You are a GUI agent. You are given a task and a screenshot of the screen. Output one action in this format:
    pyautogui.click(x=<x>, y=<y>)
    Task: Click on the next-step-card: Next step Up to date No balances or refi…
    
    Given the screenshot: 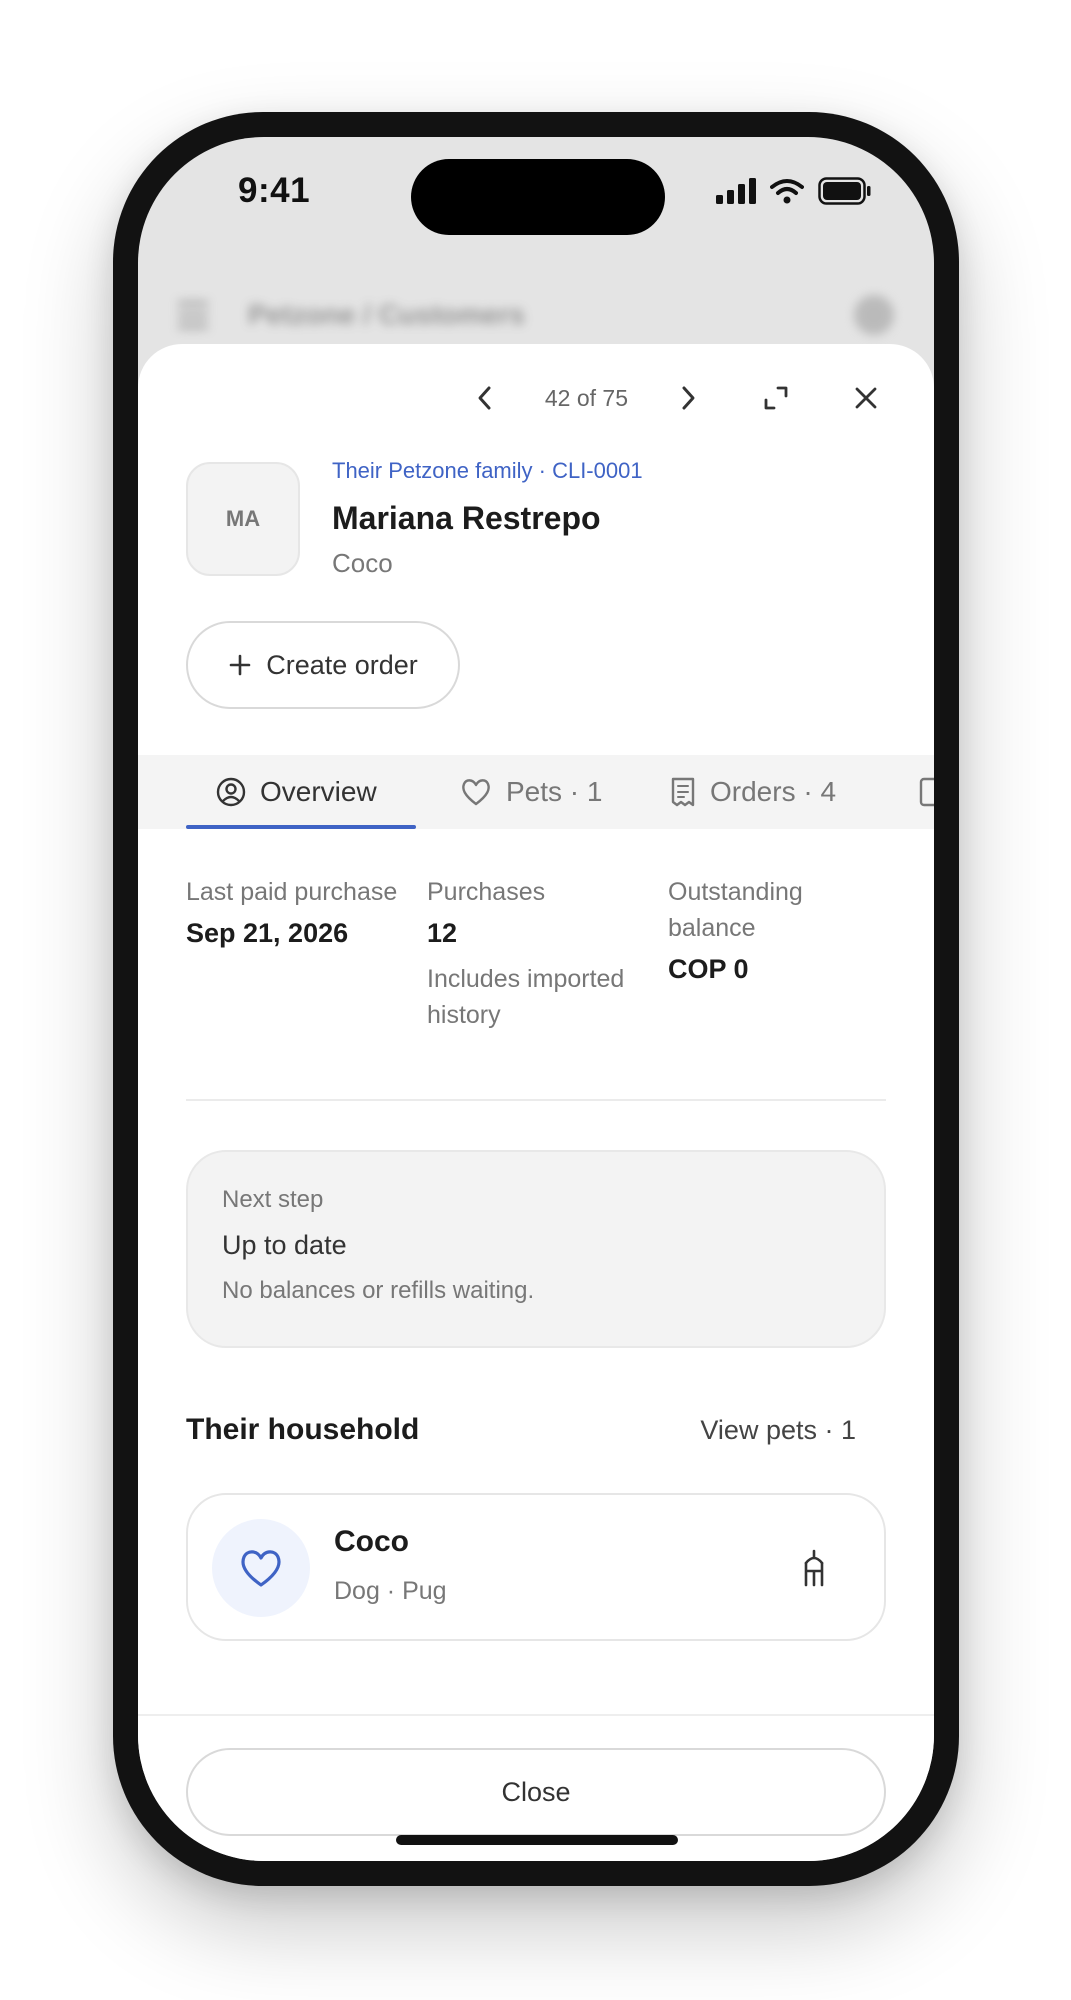 What is the action you would take?
    pyautogui.click(x=536, y=1249)
    